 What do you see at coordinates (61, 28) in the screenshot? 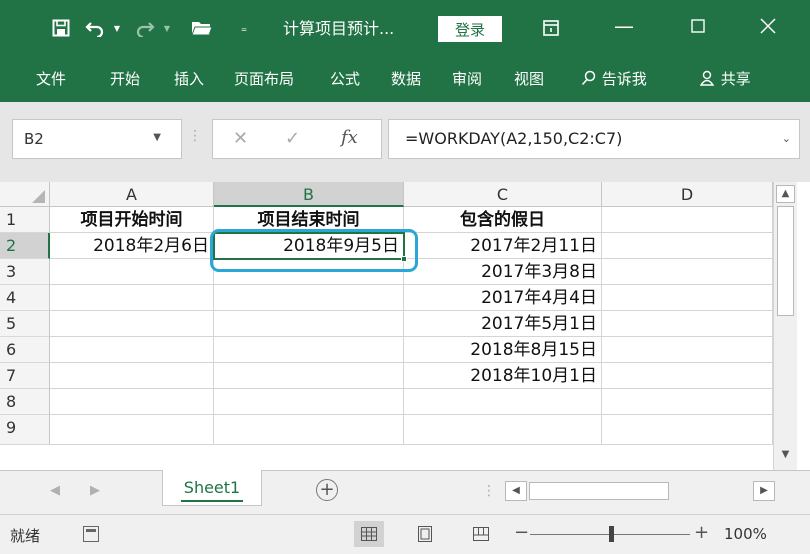
I see `save-icon` at bounding box center [61, 28].